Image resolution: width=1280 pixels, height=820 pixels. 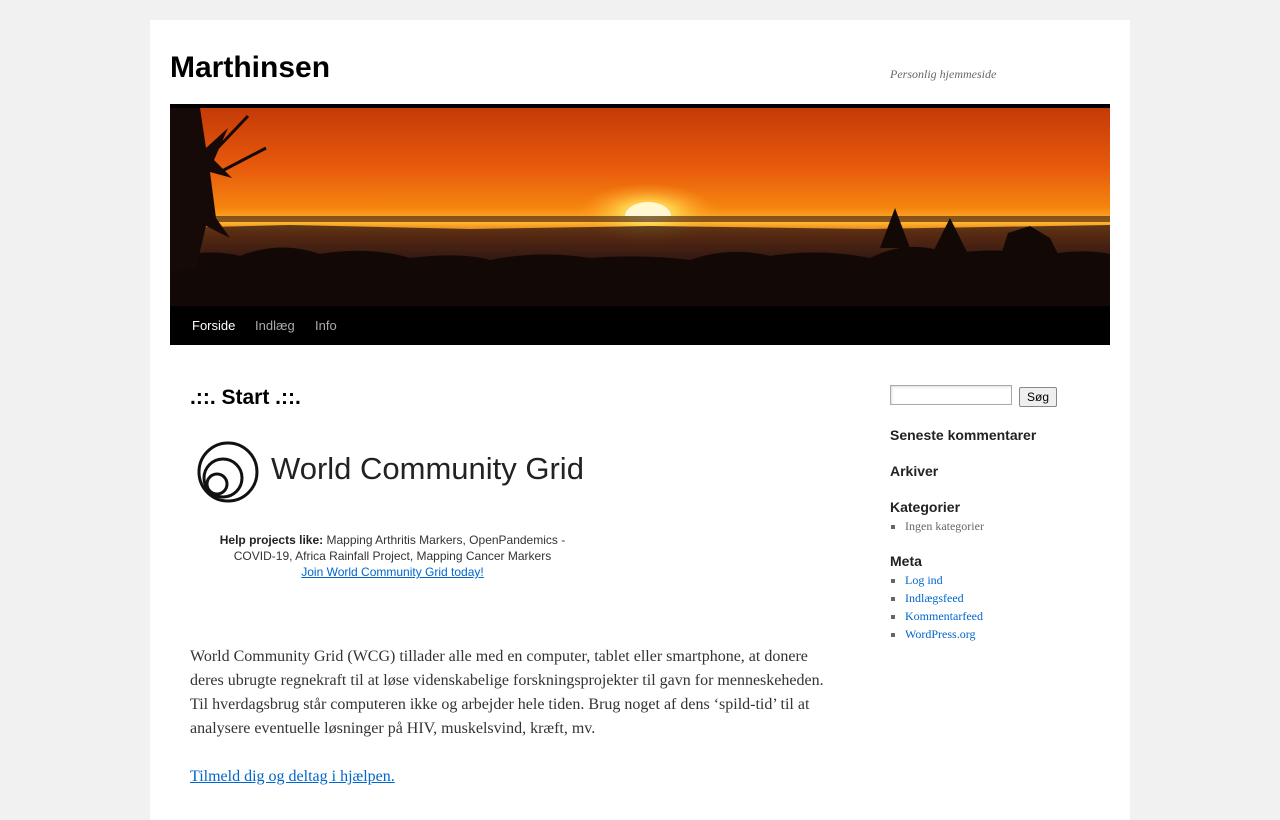 I want to click on search-button: Søg, so click(x=1038, y=397).